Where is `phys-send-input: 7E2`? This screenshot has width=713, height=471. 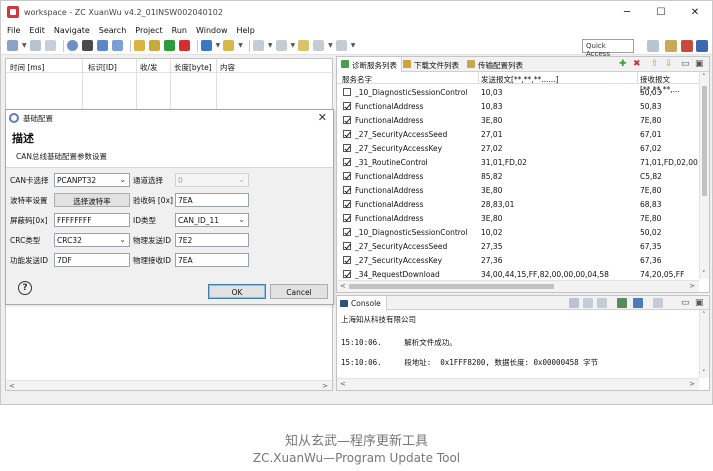
phys-send-input: 7E2 is located at coordinates (212, 240).